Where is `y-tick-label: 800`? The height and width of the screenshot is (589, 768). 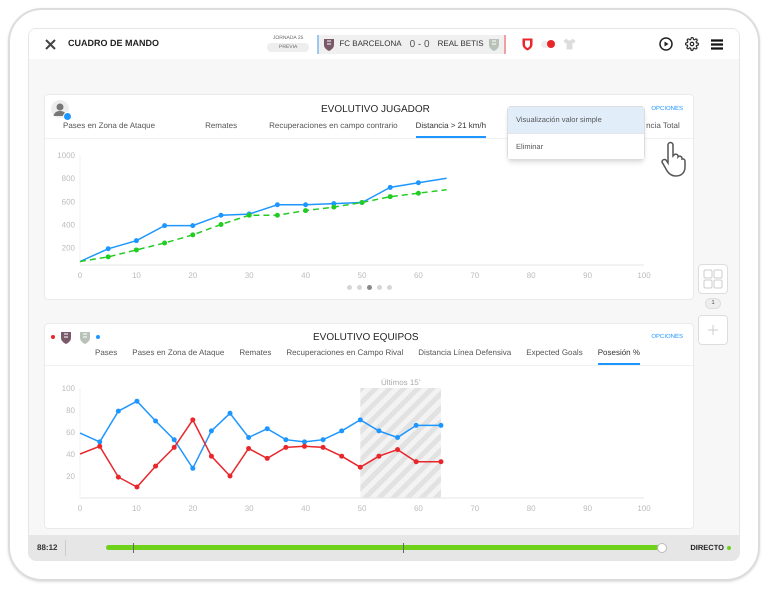 y-tick-label: 800 is located at coordinates (68, 179).